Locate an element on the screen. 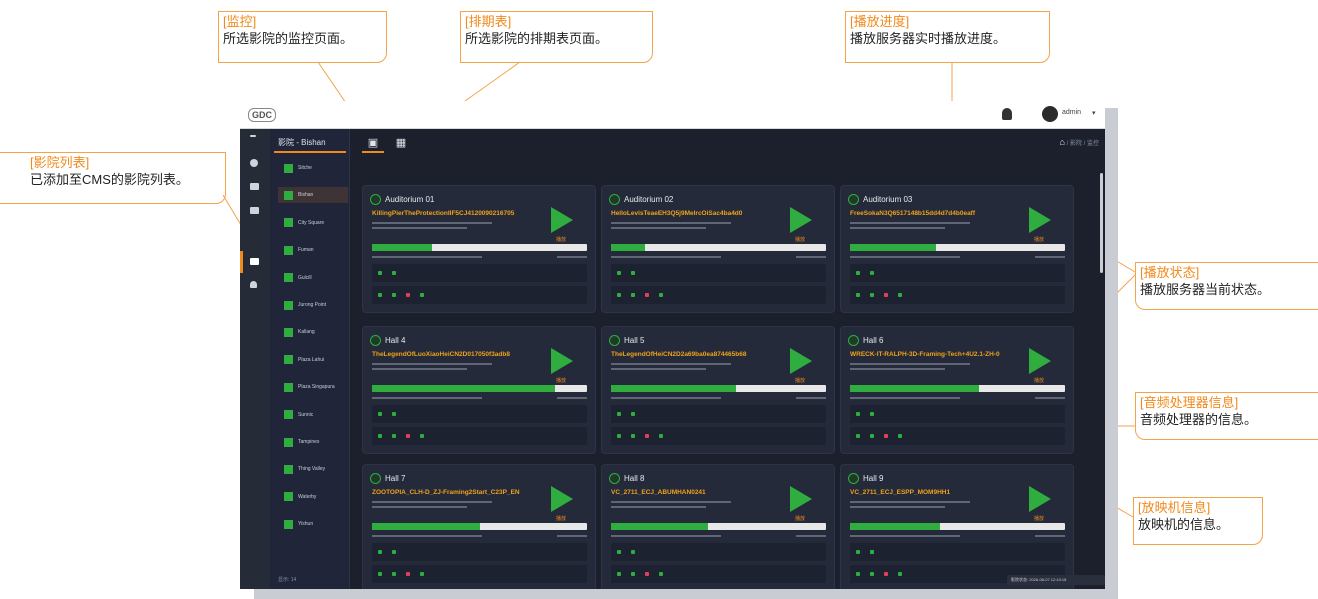  cinema-nav-icon is located at coordinates (254, 261).